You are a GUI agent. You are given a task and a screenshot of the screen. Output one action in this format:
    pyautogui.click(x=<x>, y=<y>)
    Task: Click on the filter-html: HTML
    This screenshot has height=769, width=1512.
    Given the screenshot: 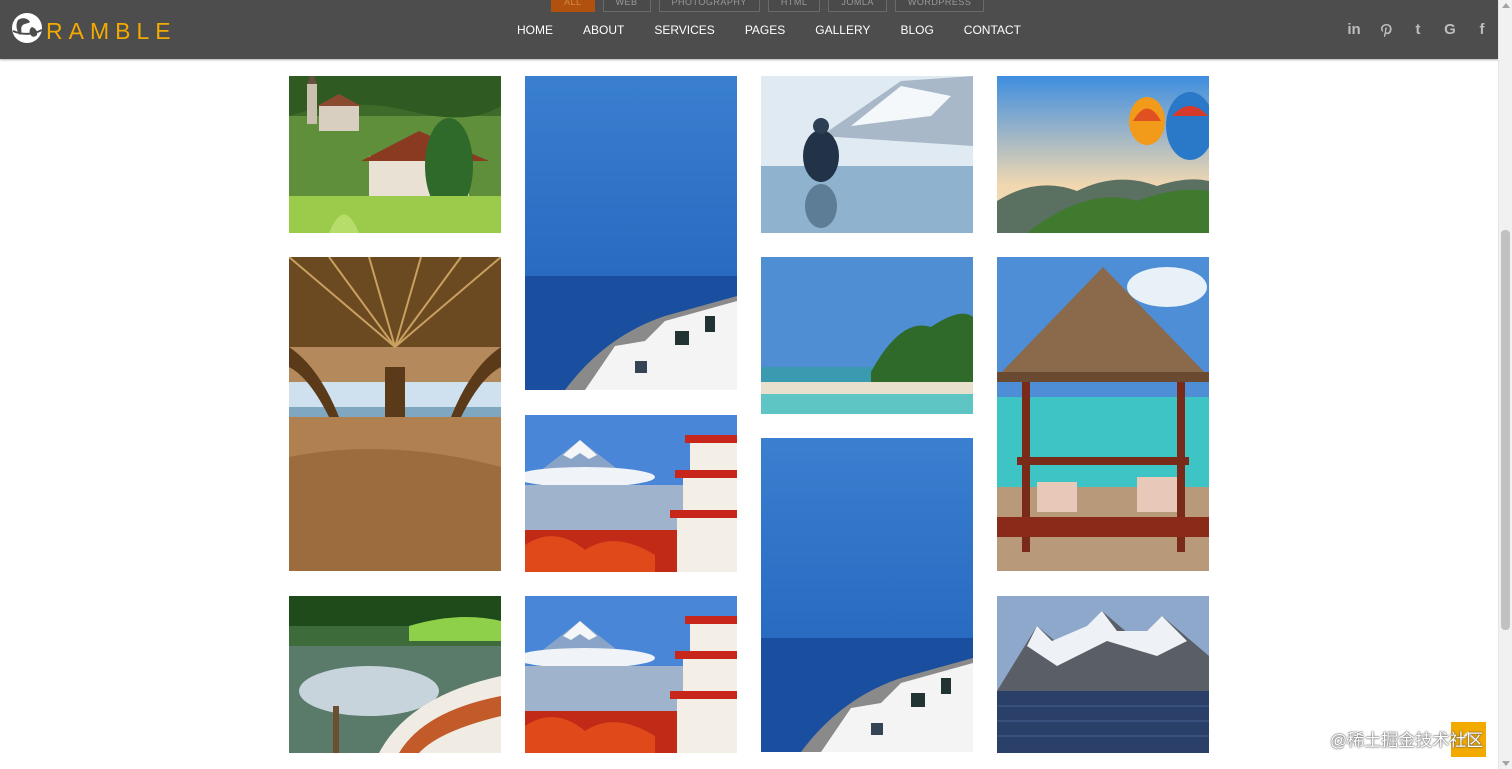 What is the action you would take?
    pyautogui.click(x=794, y=6)
    